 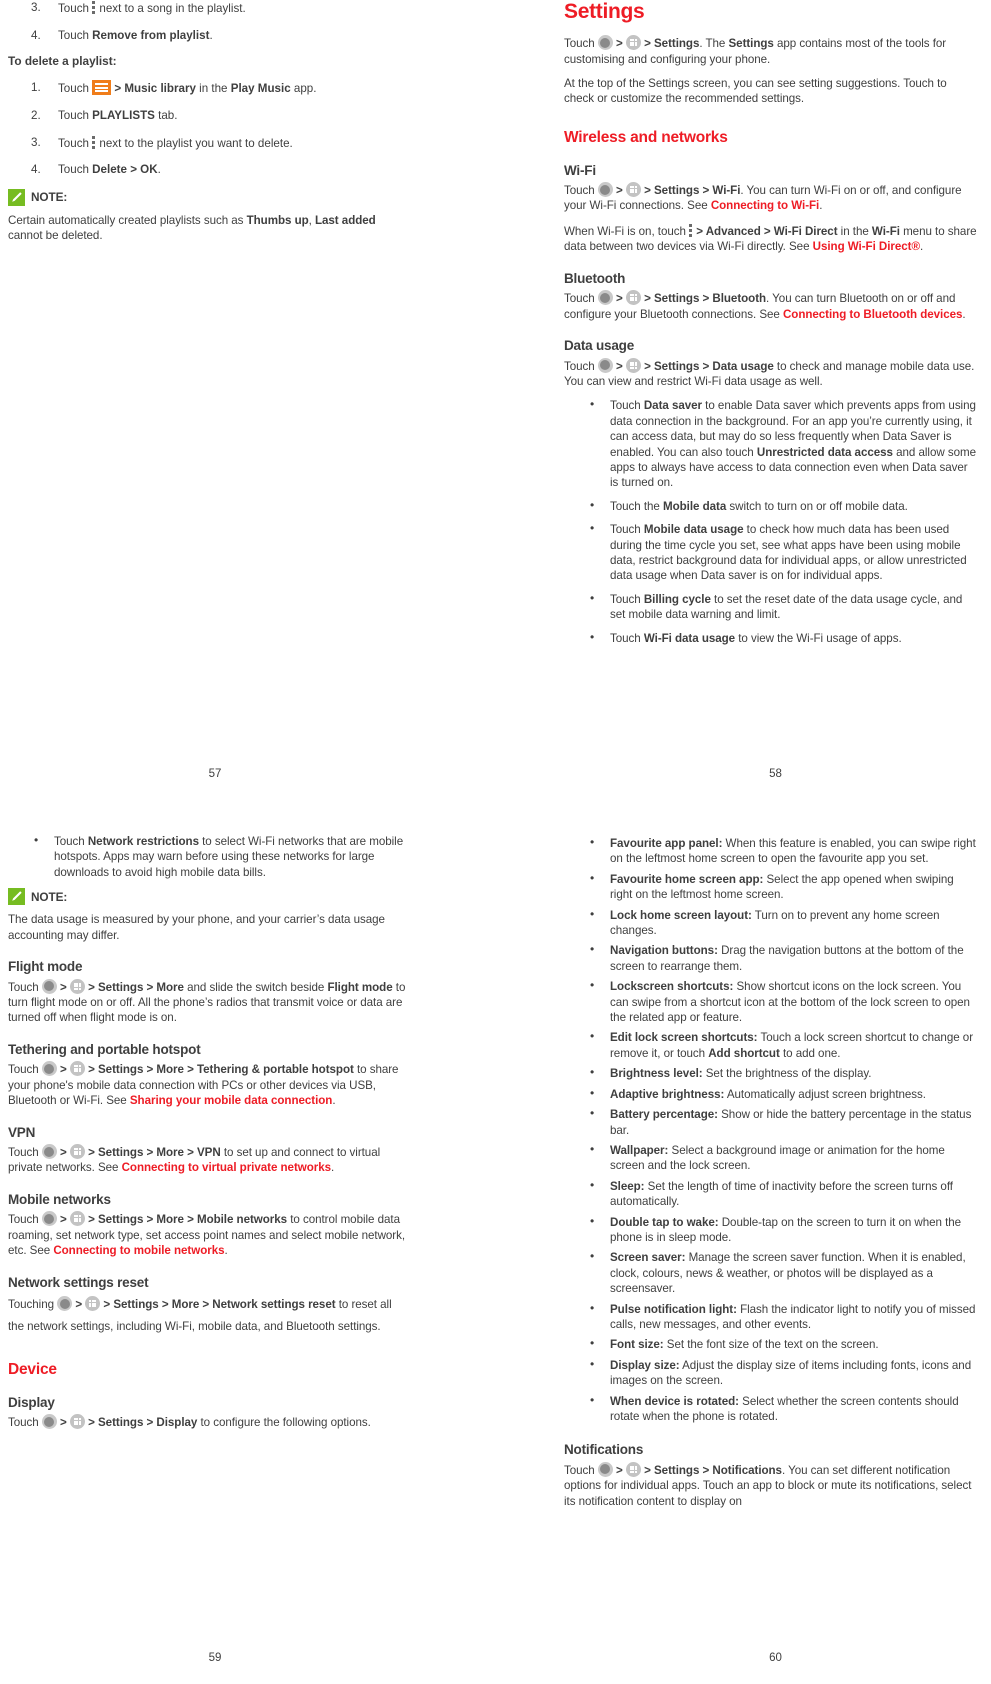 I want to click on cross-reference-link: Using Wi-Fi Direct®, so click(x=866, y=246).